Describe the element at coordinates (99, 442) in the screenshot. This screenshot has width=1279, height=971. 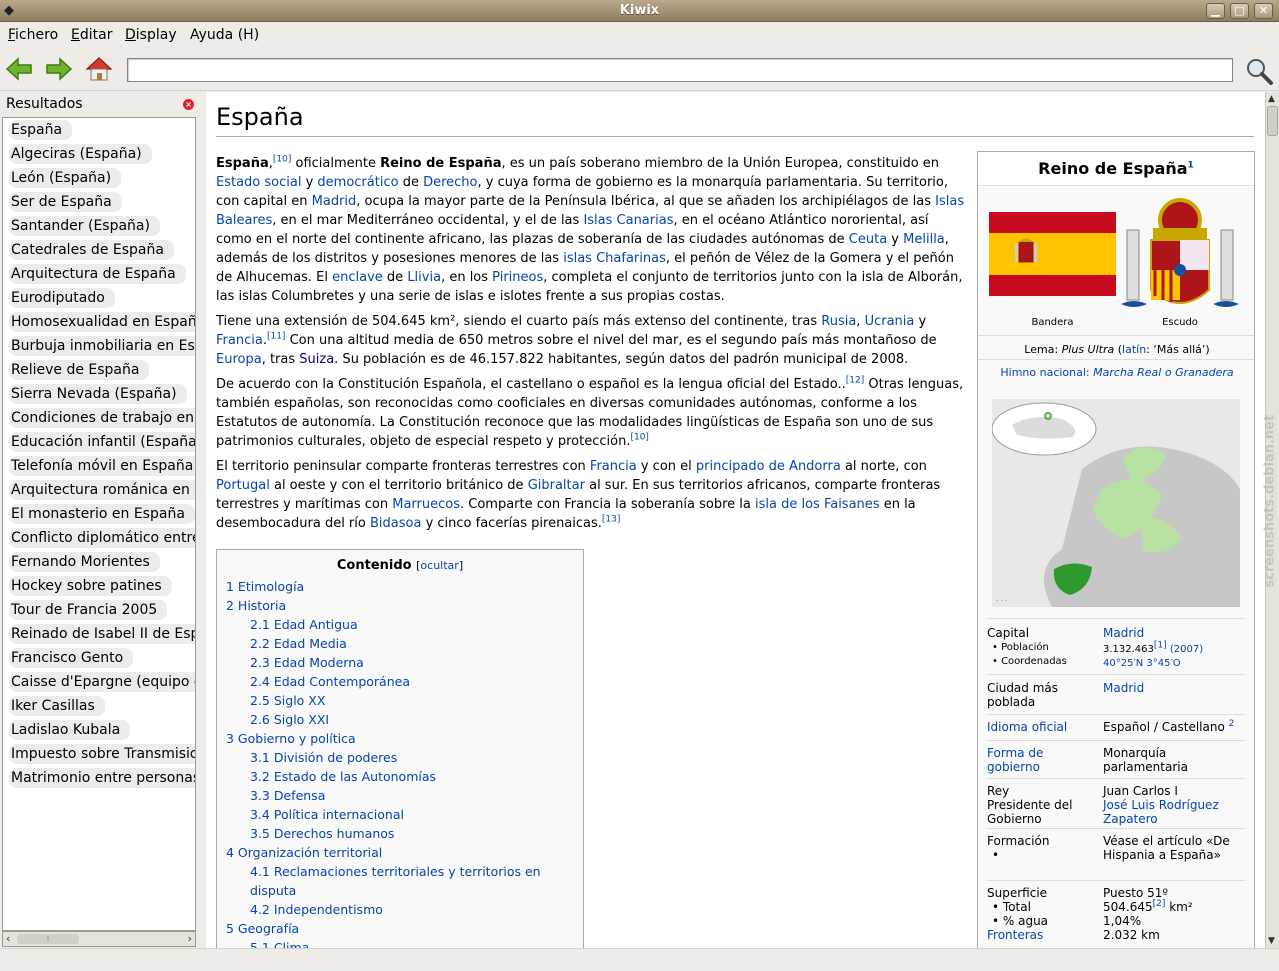
I see `result-item: Educación infantil (España)` at that location.